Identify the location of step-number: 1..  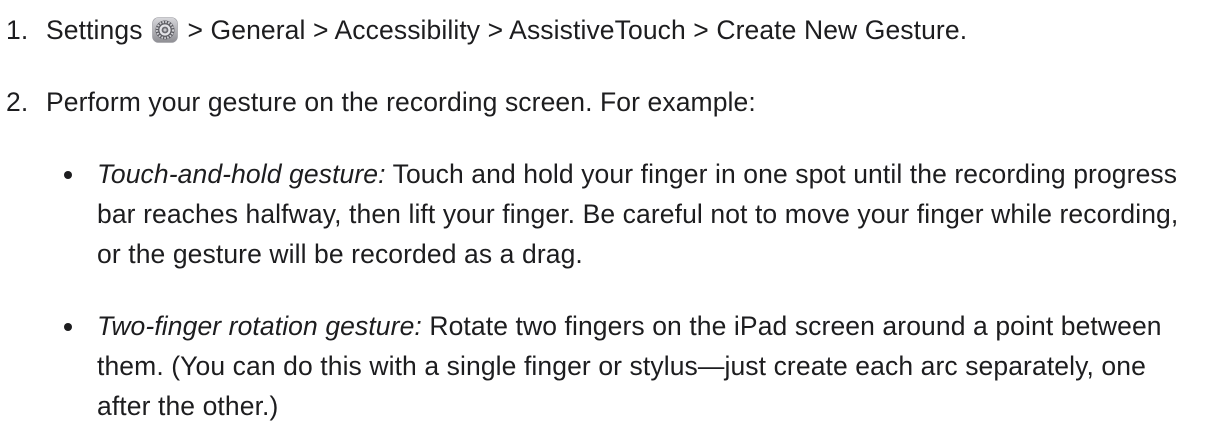
(17, 30).